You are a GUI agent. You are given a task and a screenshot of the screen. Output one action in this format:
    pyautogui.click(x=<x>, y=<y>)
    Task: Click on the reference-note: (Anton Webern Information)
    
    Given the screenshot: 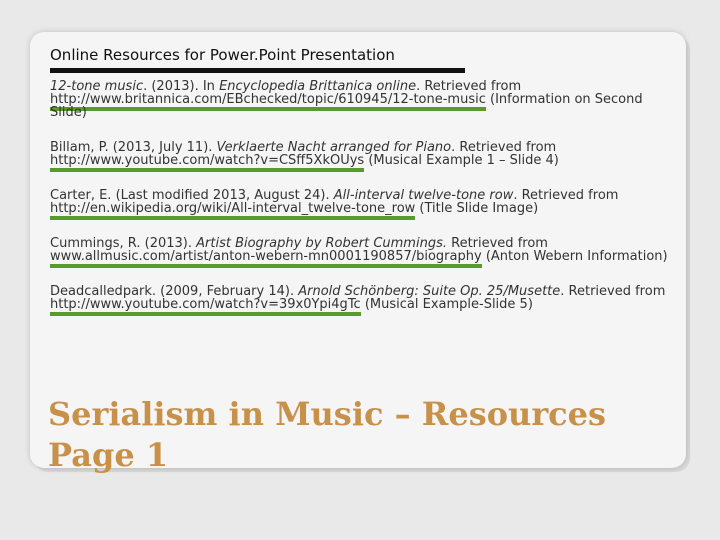 What is the action you would take?
    pyautogui.click(x=574, y=256)
    